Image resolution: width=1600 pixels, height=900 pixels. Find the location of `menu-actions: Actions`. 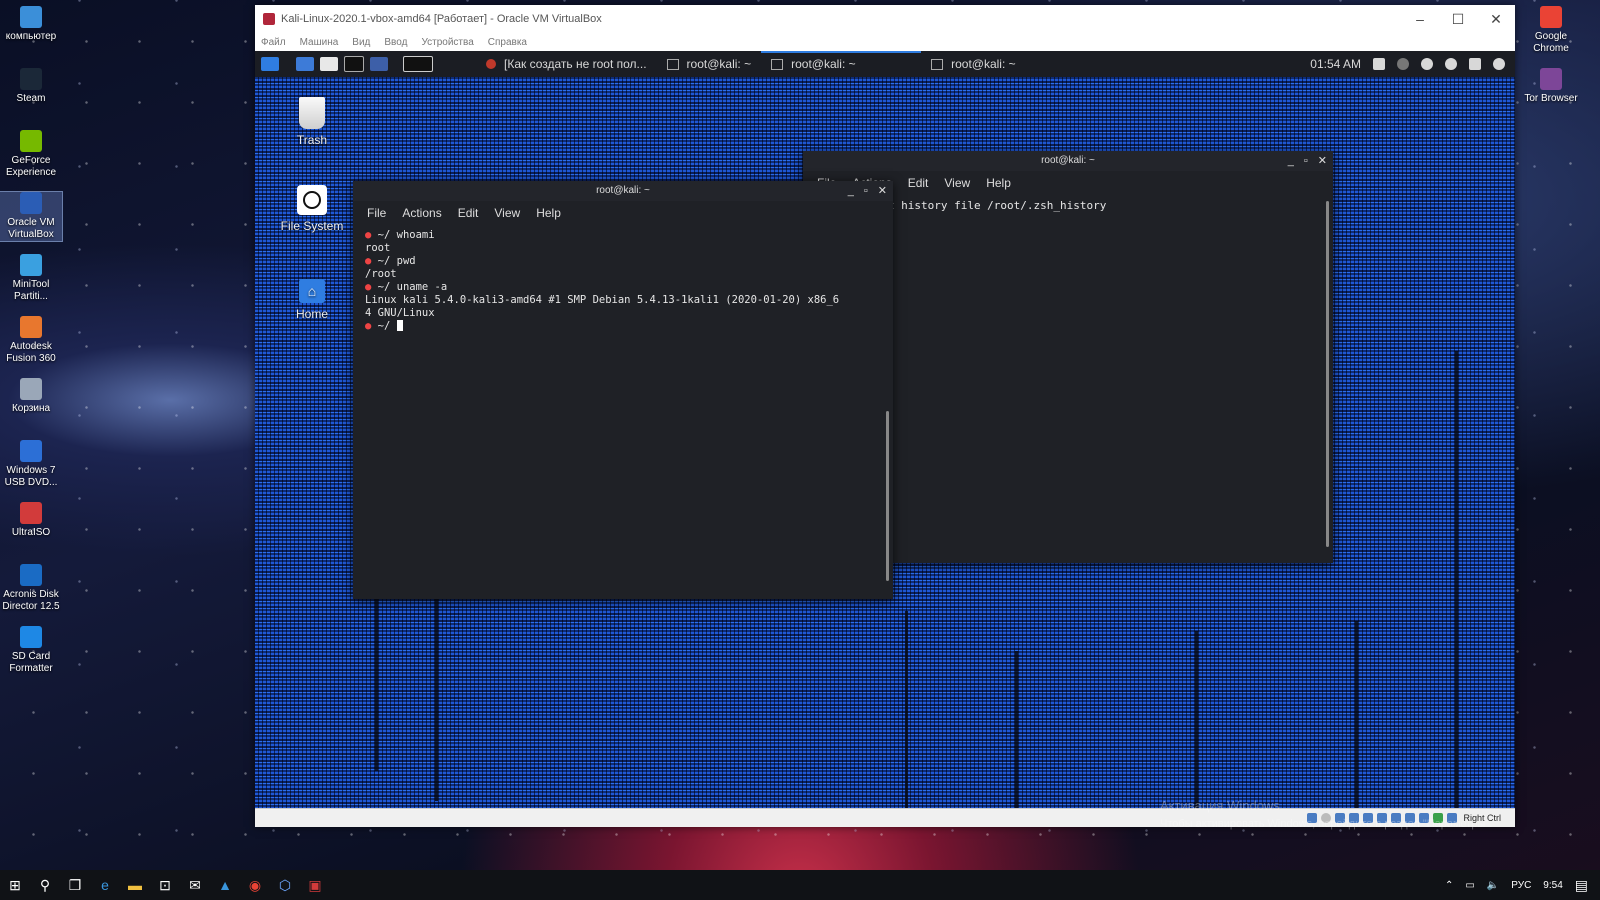

menu-actions: Actions is located at coordinates (421, 213).